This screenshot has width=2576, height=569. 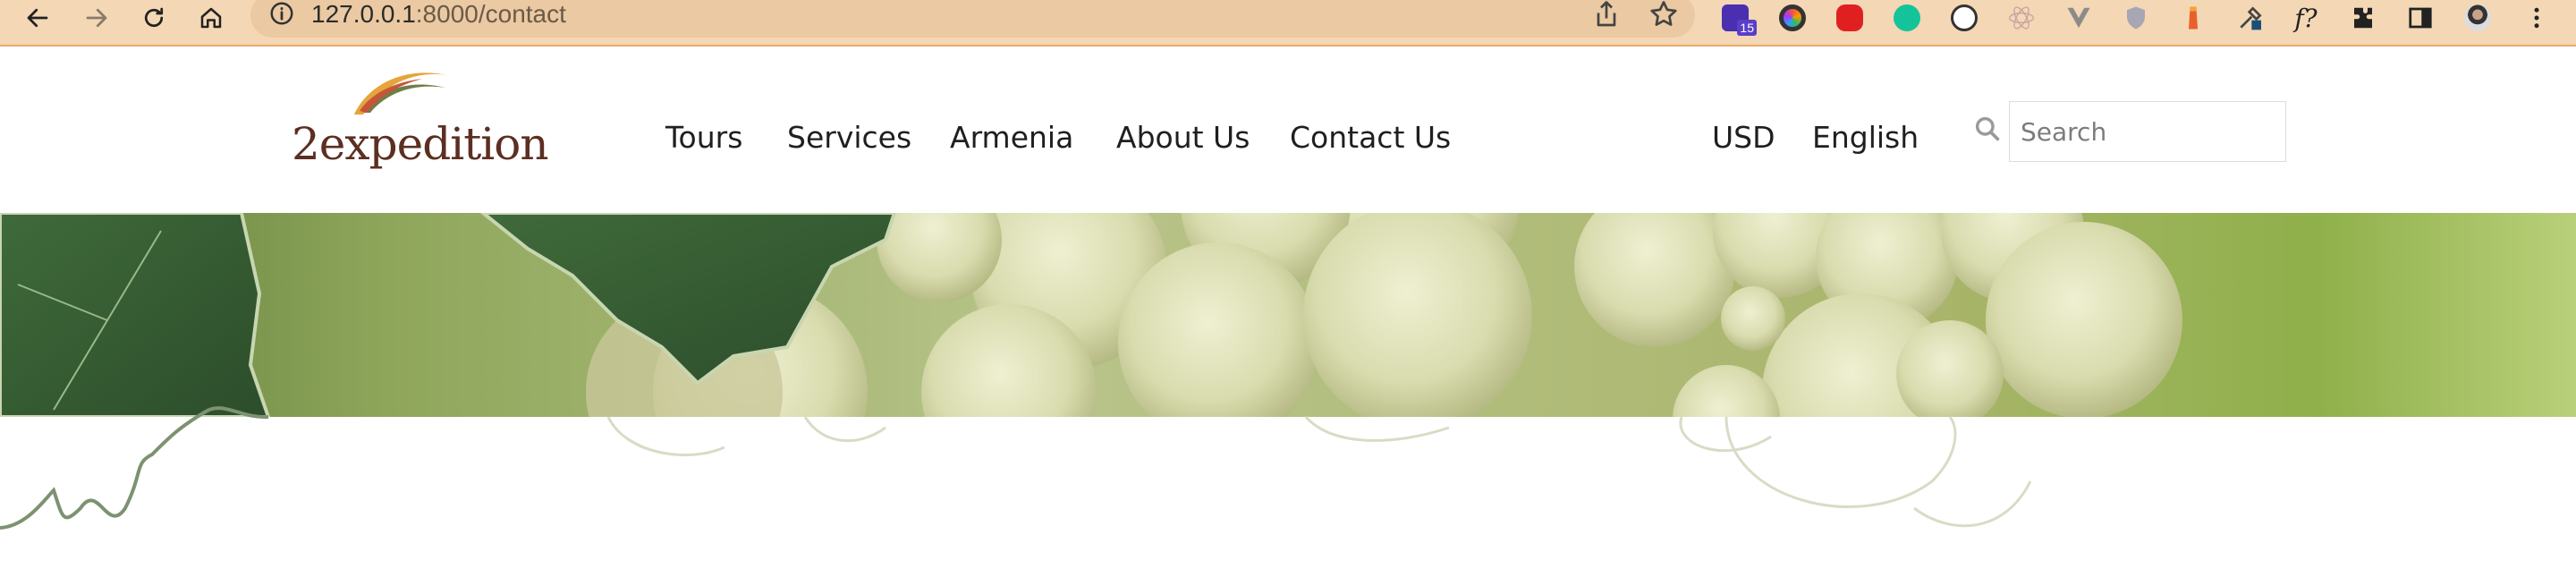 I want to click on color-picker-icon, so click(x=1792, y=17).